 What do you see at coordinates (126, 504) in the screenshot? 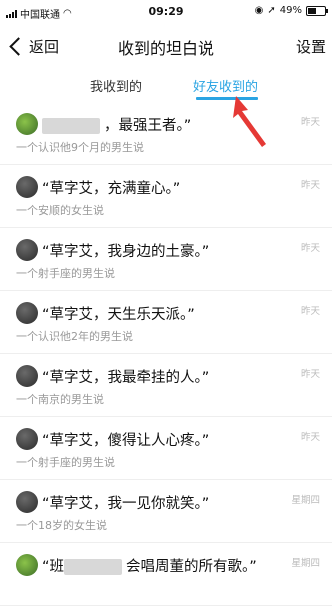
I see `message-text: “草字艾，我一见你就笑。”` at bounding box center [126, 504].